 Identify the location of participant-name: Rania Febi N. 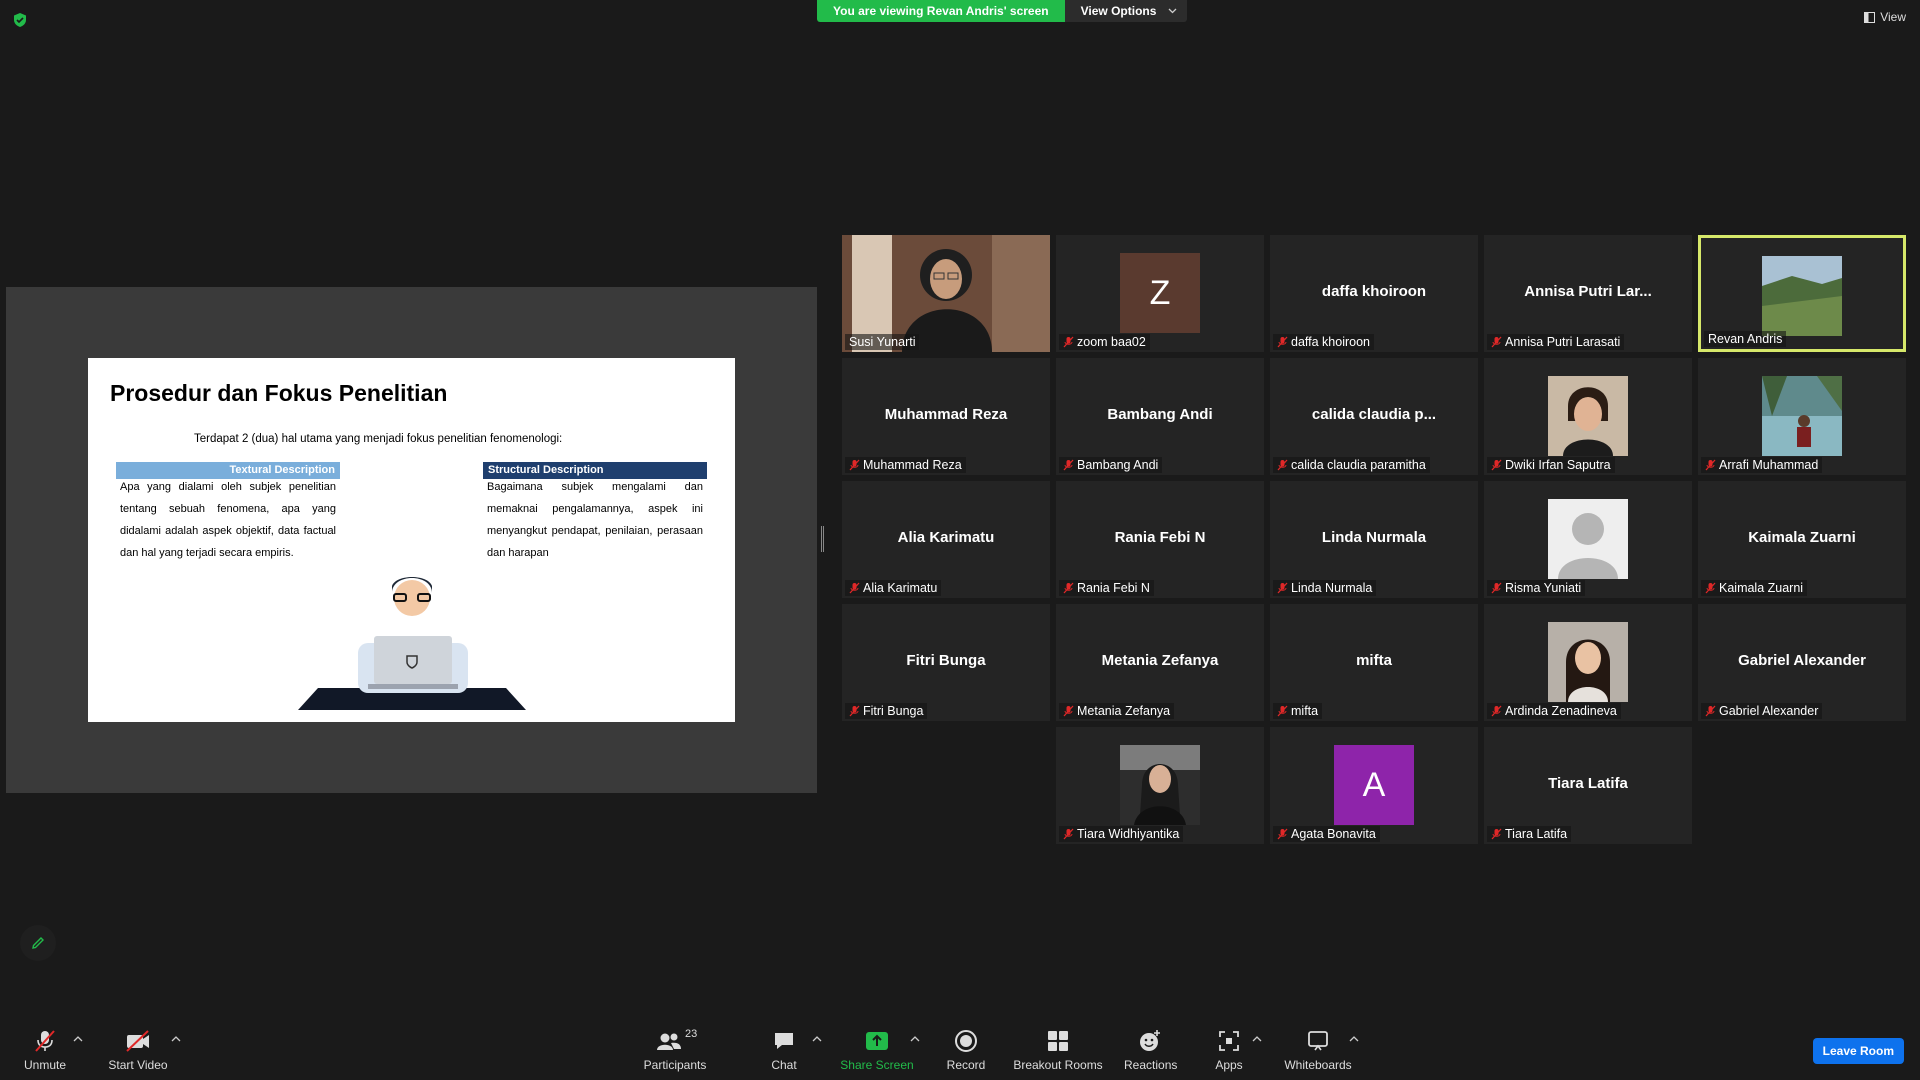
(1113, 588).